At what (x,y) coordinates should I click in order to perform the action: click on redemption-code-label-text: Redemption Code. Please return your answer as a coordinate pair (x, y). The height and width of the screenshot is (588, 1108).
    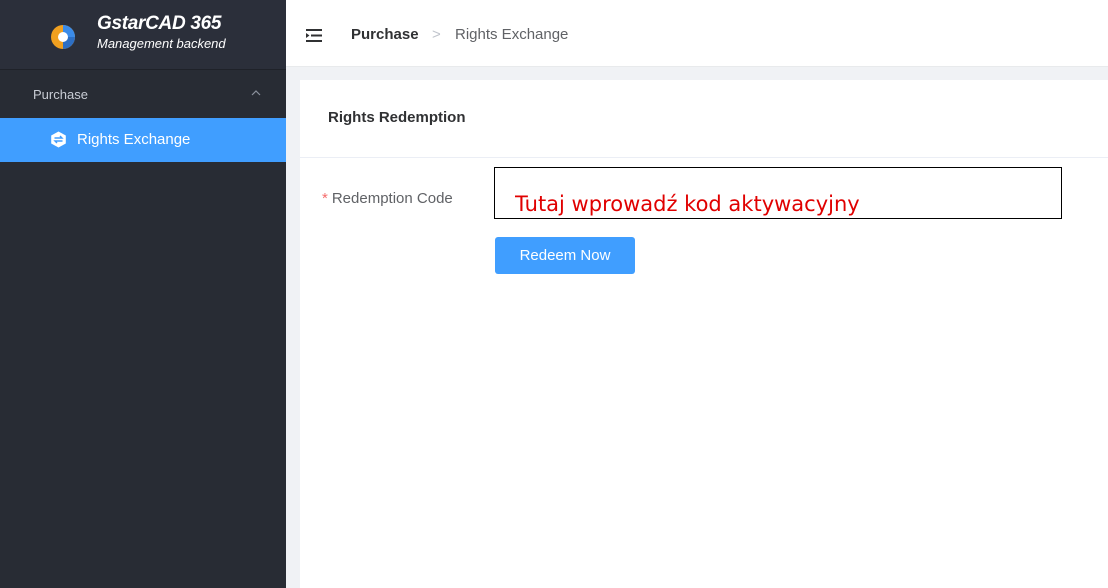
    Looking at the image, I should click on (392, 198).